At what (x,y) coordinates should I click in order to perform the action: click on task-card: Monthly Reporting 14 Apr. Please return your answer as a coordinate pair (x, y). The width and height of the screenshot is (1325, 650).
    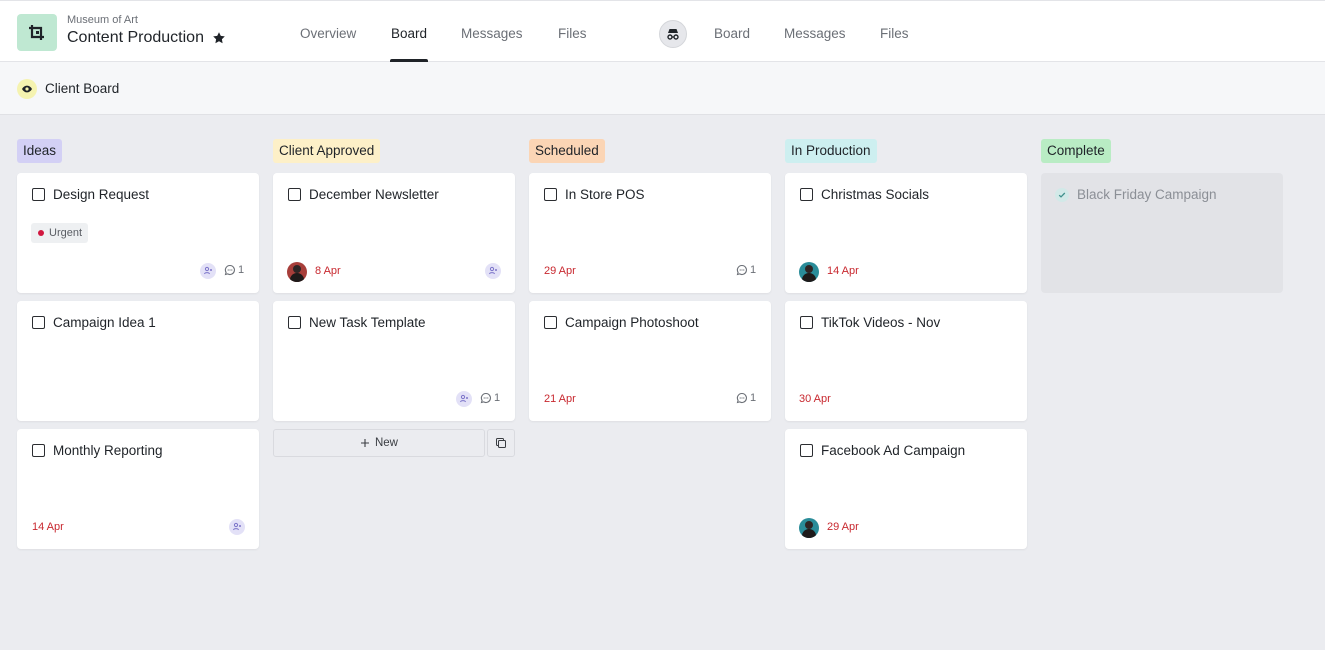
    Looking at the image, I should click on (138, 489).